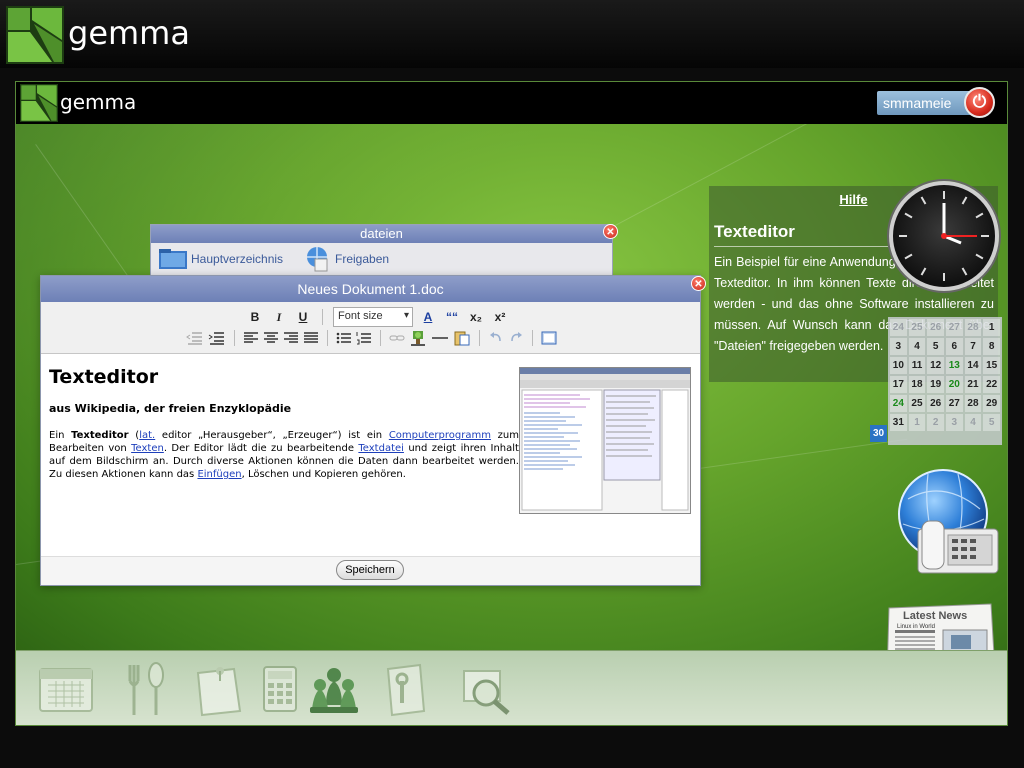 The height and width of the screenshot is (768, 1024). I want to click on calculator-icon, so click(280, 689).